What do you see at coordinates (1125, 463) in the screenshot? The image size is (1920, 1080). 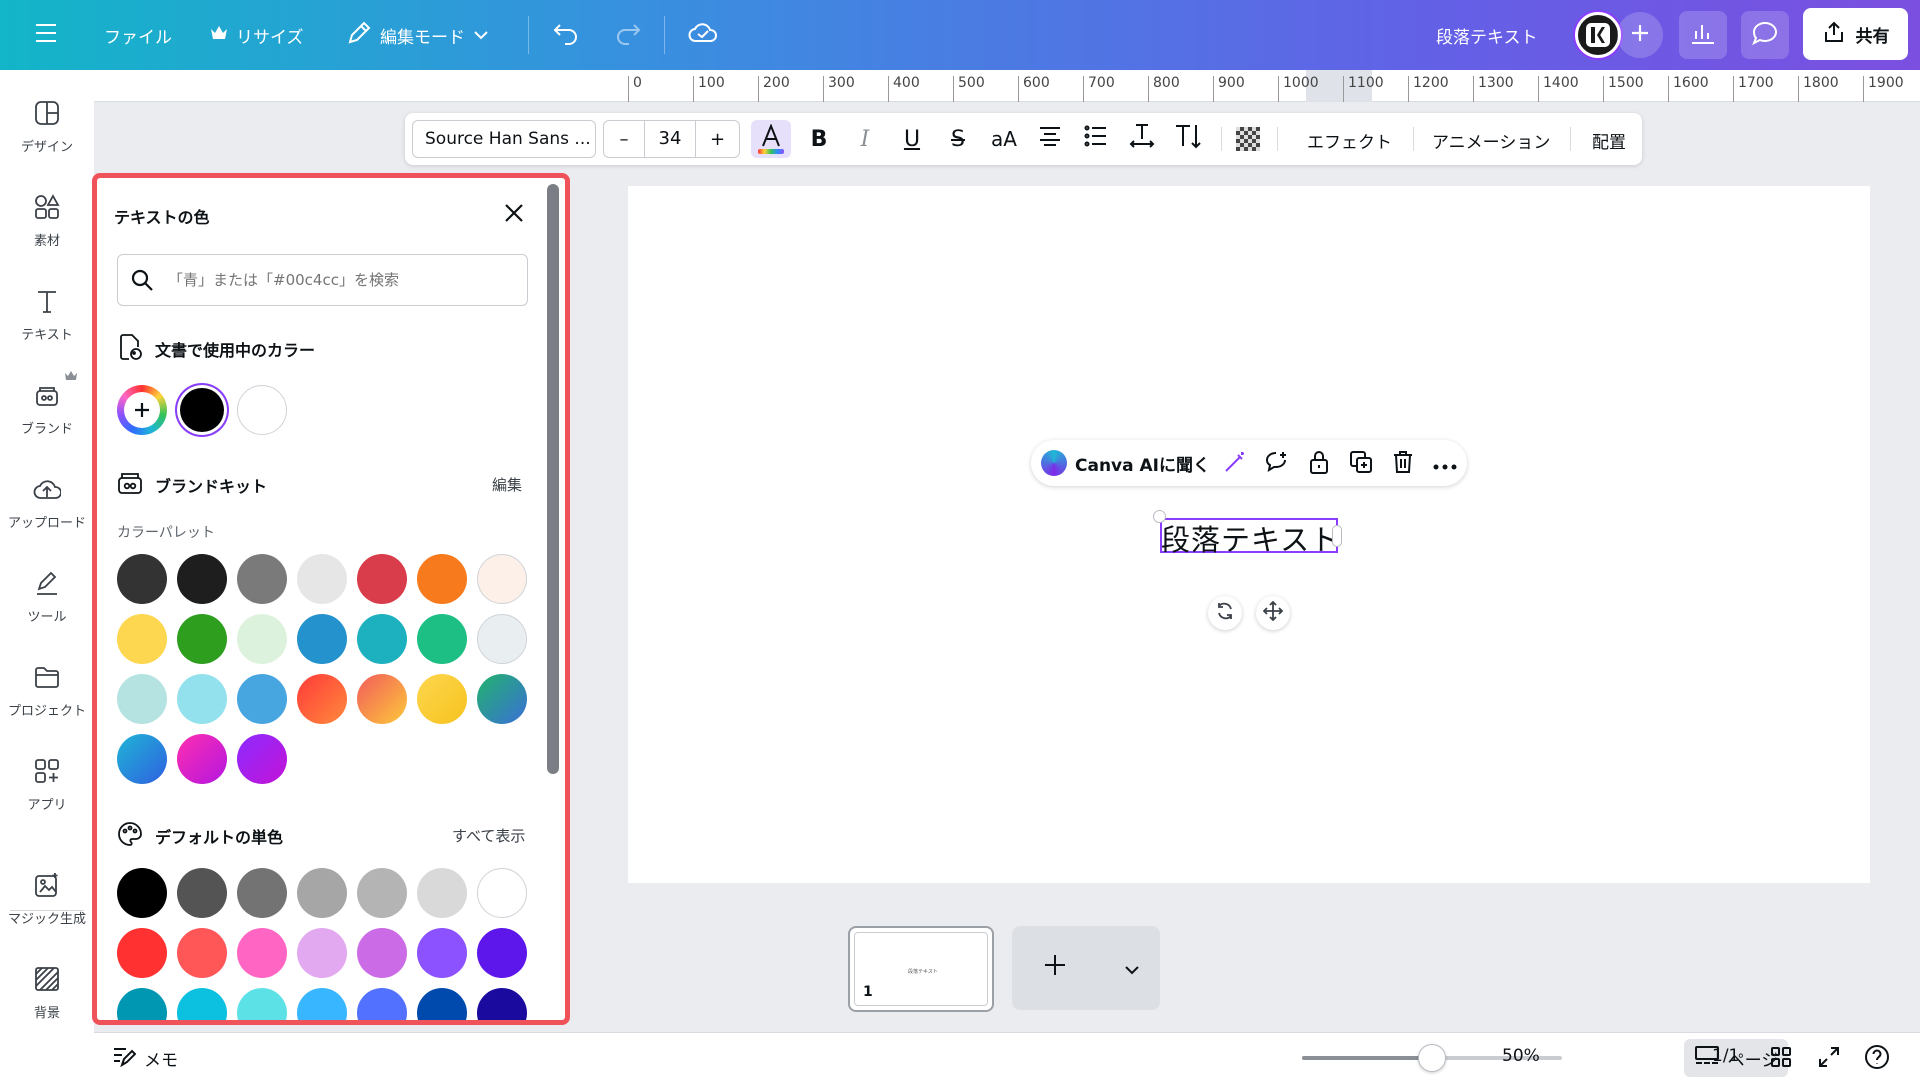 I see `ask-canva-ai-button: Canva AIに聞く` at bounding box center [1125, 463].